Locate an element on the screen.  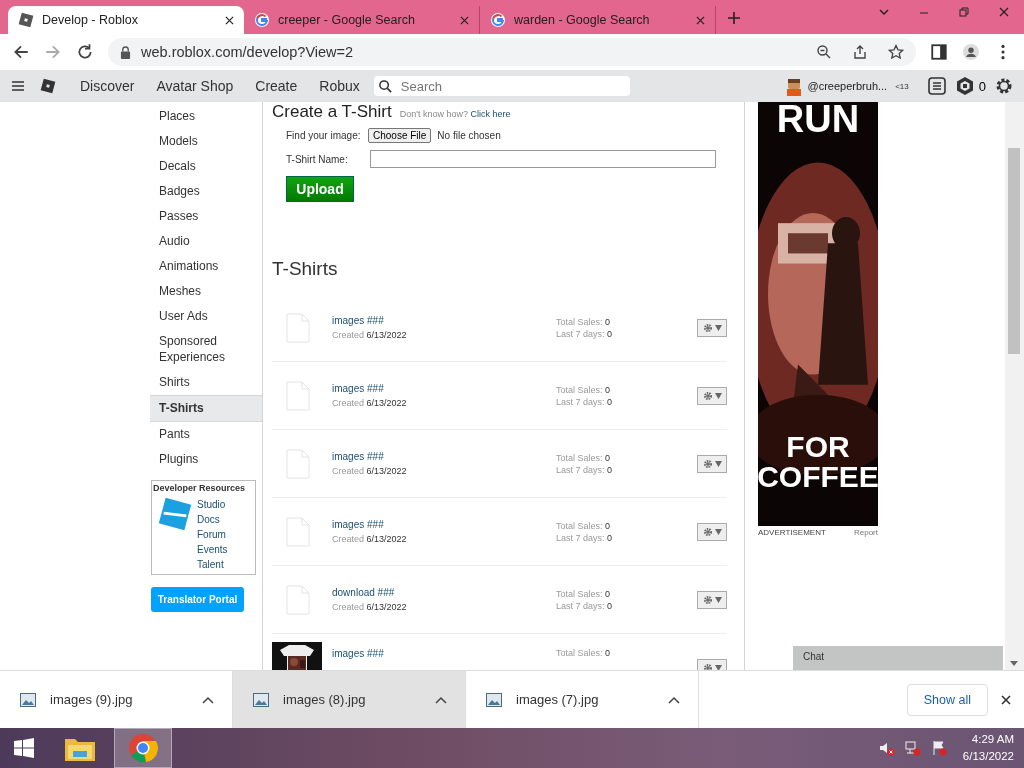
flag-icon is located at coordinates (938, 748).